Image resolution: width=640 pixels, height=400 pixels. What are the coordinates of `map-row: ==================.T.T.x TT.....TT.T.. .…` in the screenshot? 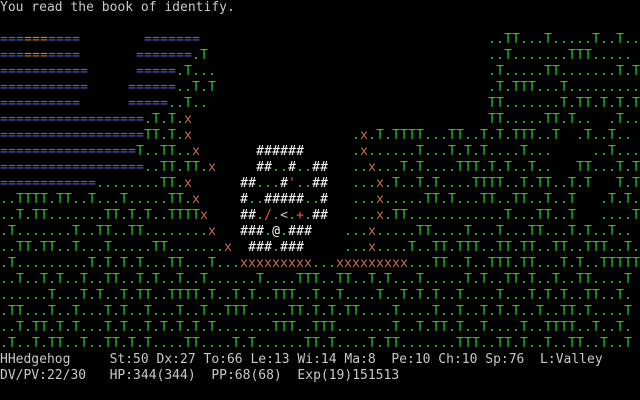 It's located at (320, 119).